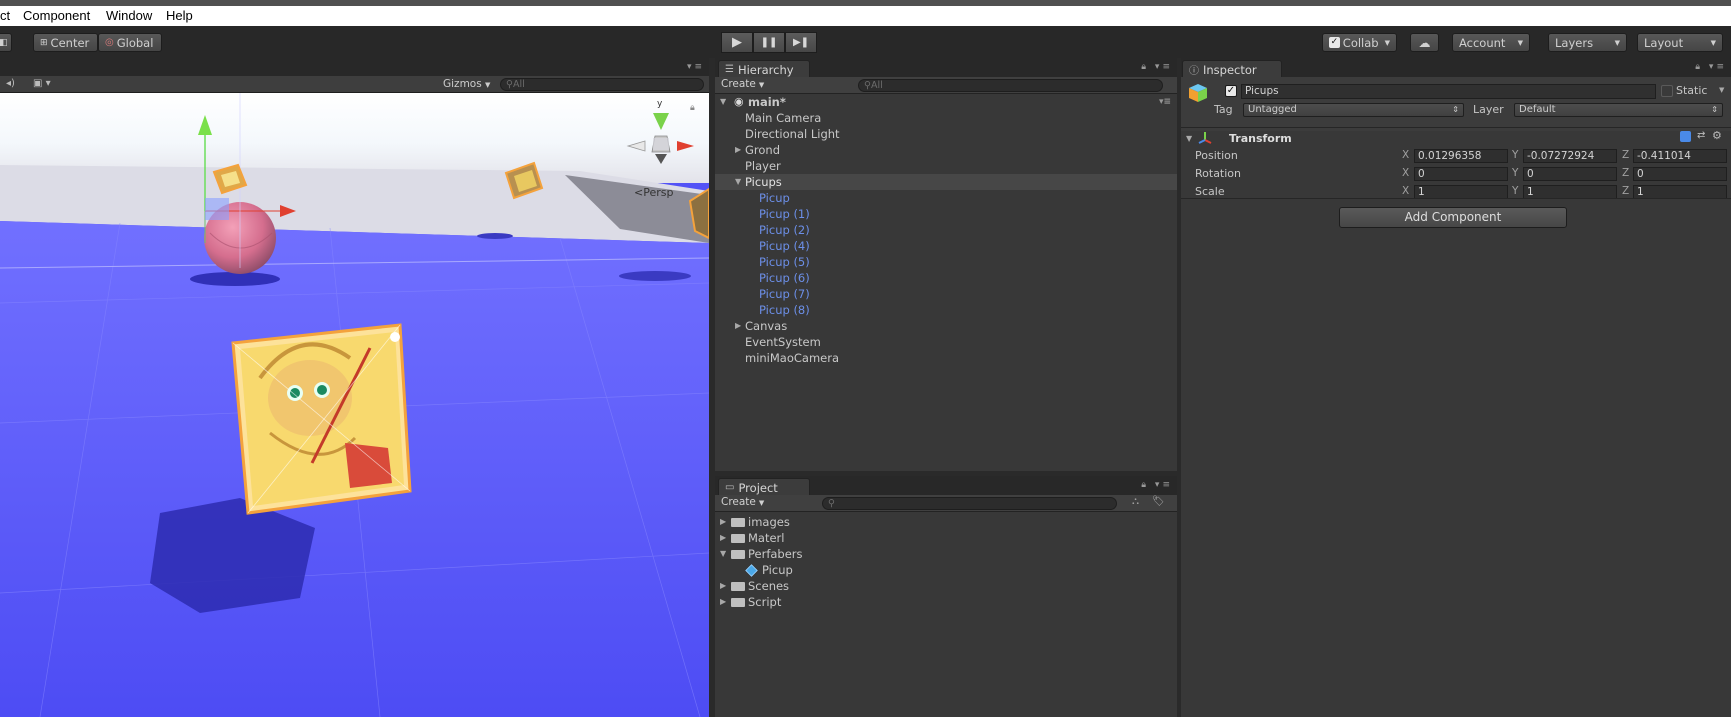 The image size is (1731, 717). I want to click on tab-project: ▭ Project, so click(764, 486).